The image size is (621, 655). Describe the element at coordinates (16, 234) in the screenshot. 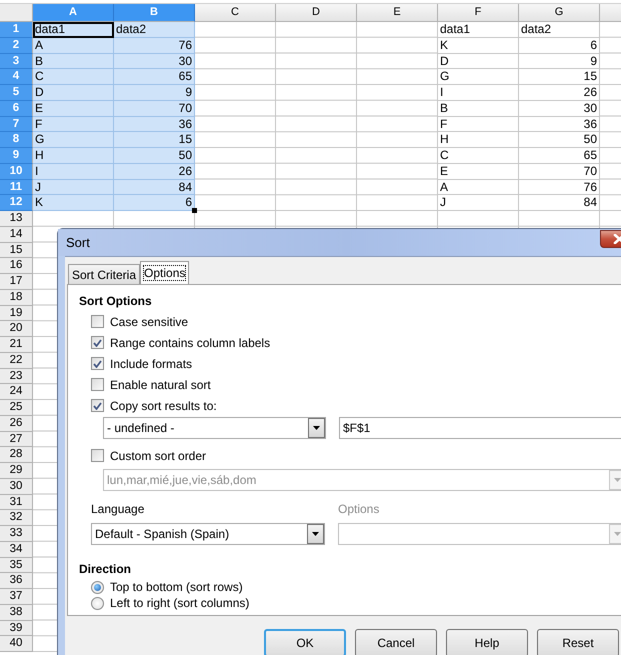

I see `row-header: 14` at that location.